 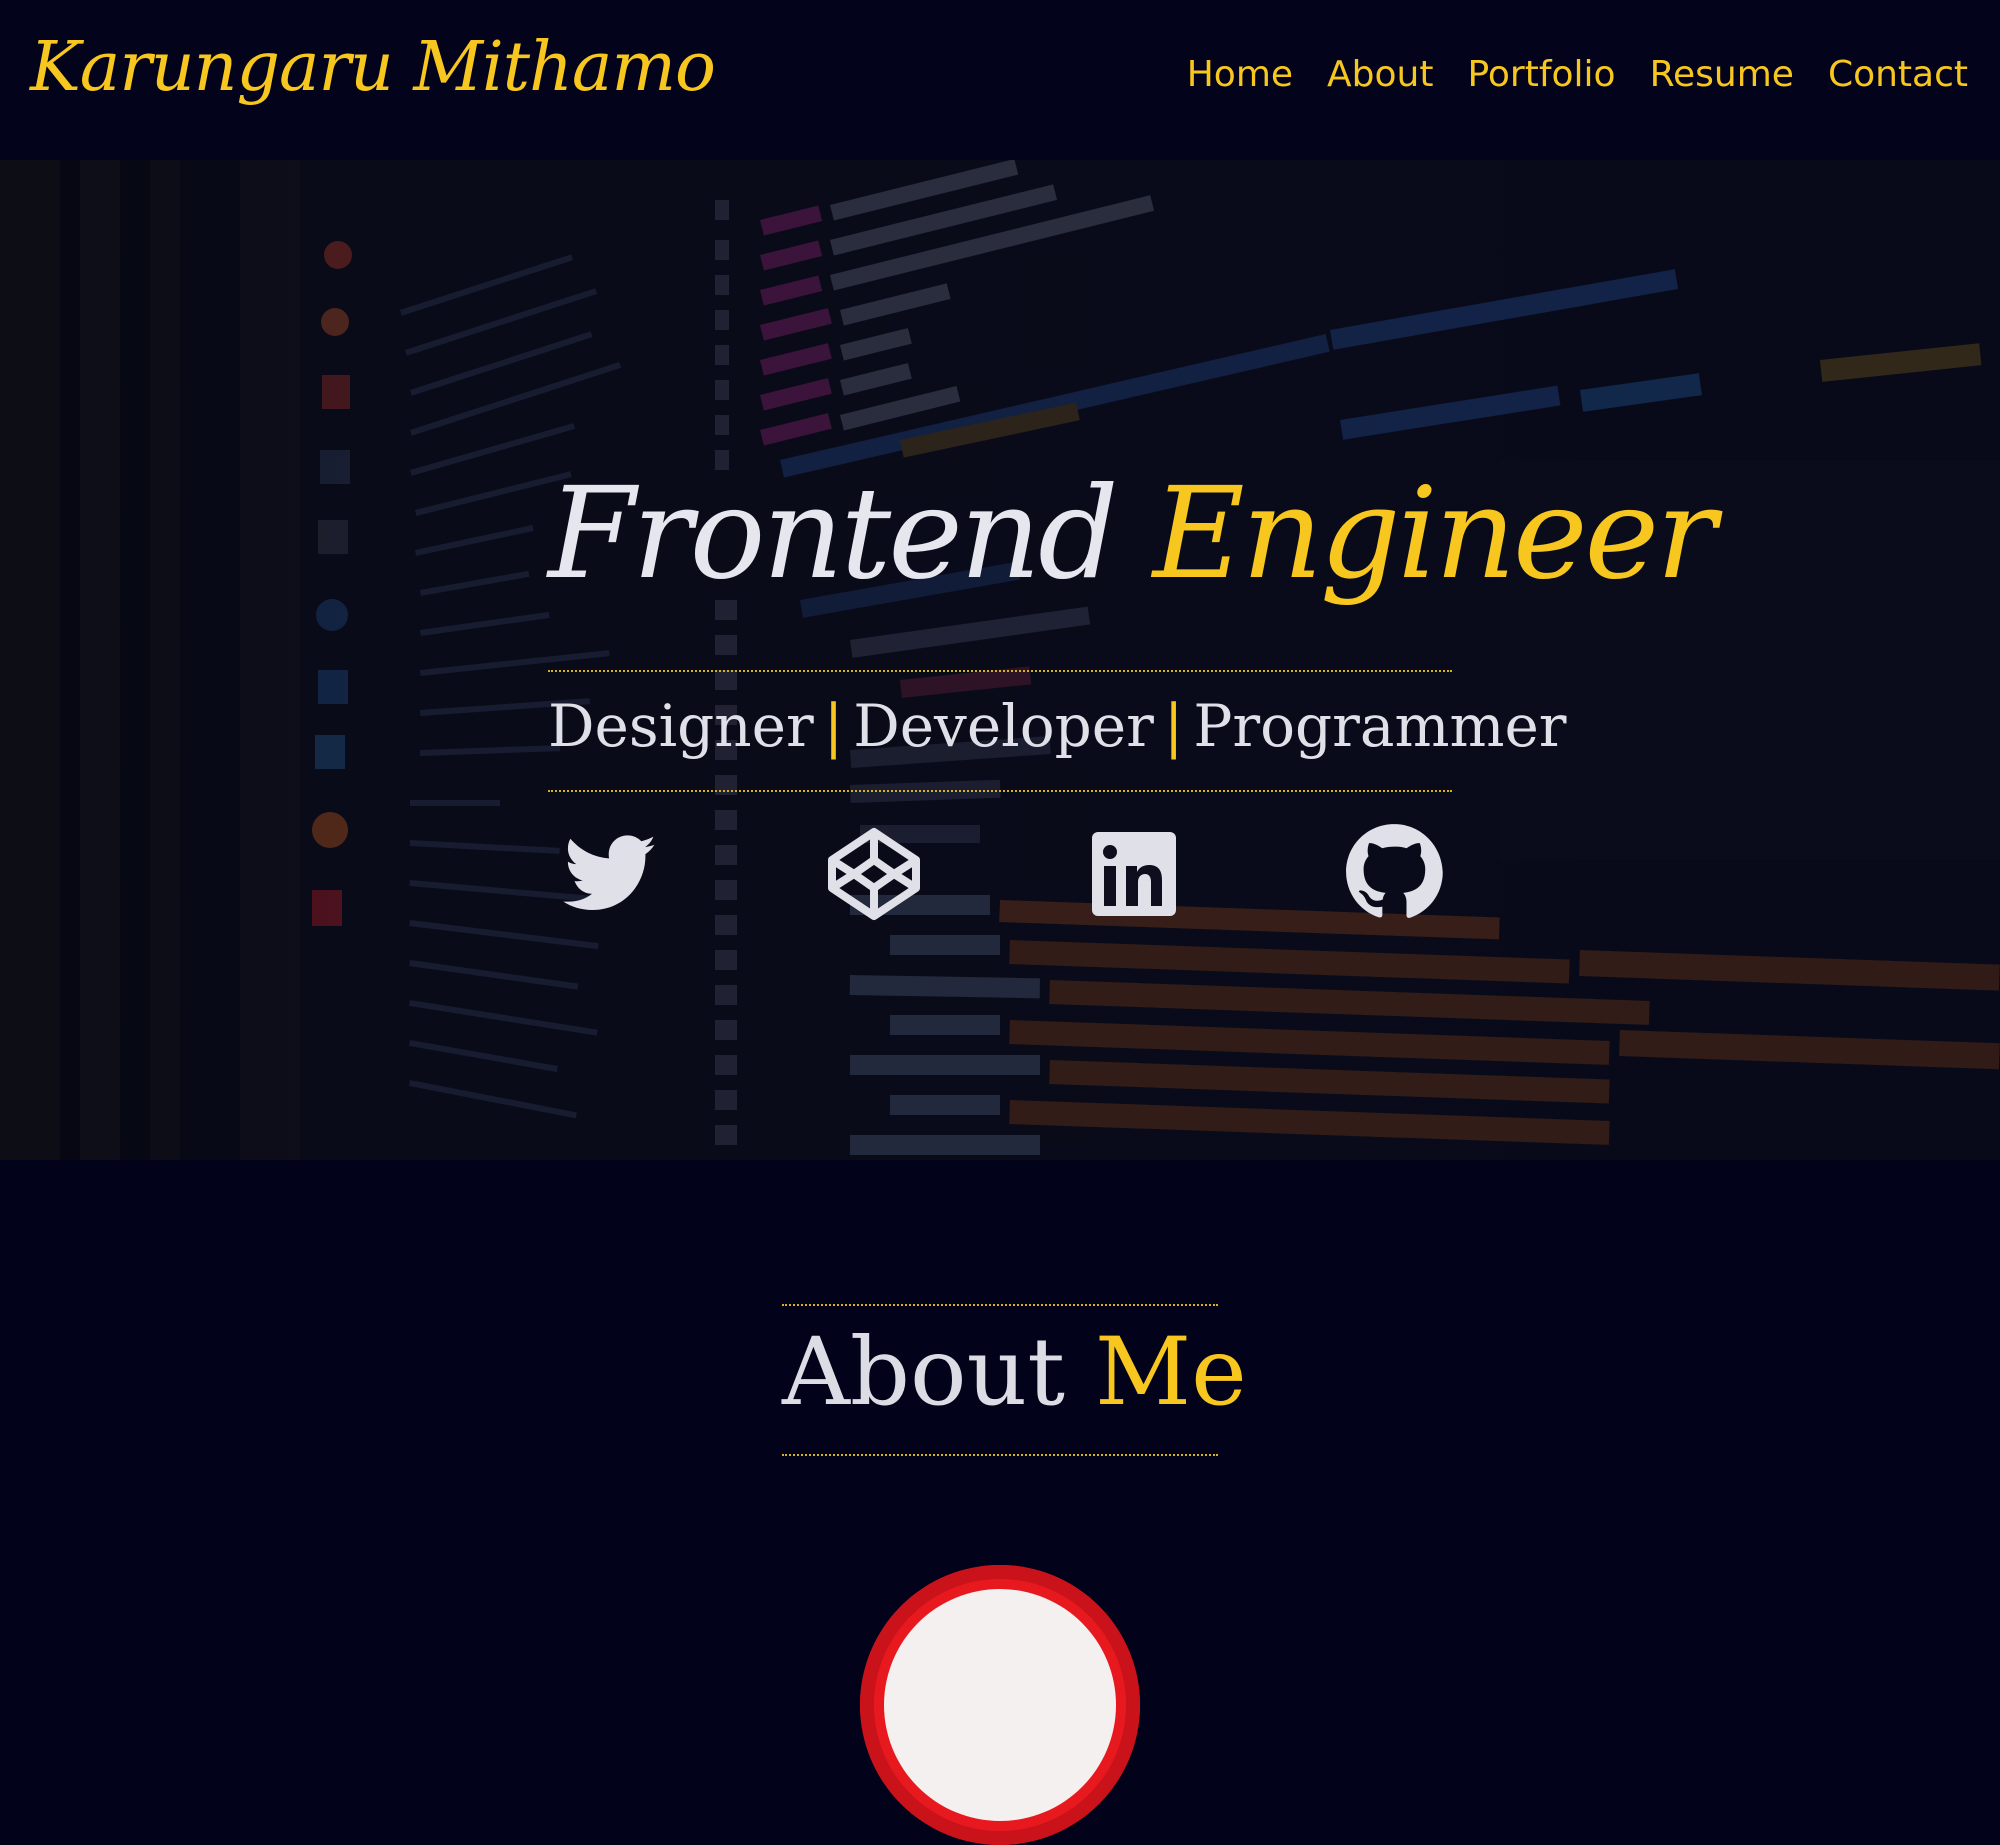 I want to click on hero-title-part2: Engineer, so click(x=1434, y=533).